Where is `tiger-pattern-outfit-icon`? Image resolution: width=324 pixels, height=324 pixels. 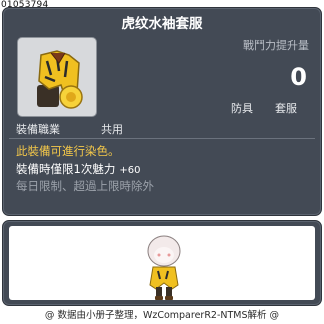 tiger-pattern-outfit-icon is located at coordinates (60, 79).